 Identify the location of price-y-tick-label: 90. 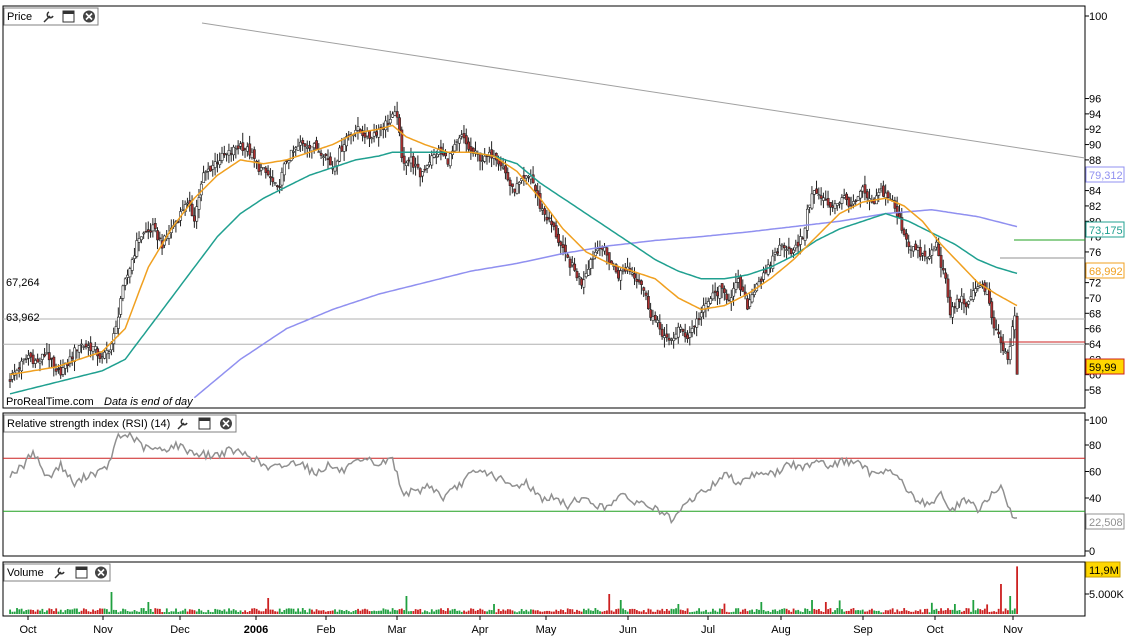
(1095, 146).